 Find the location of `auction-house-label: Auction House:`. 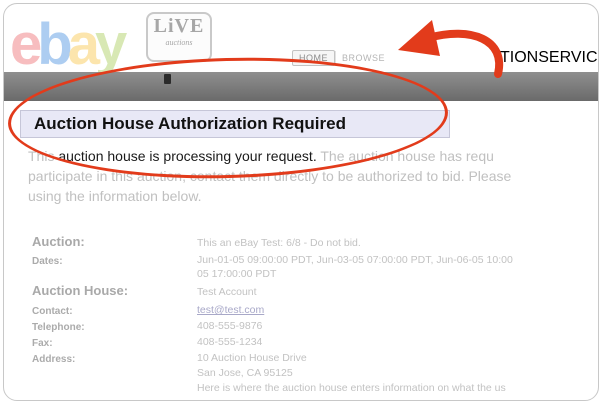

auction-house-label: Auction House: is located at coordinates (80, 290).